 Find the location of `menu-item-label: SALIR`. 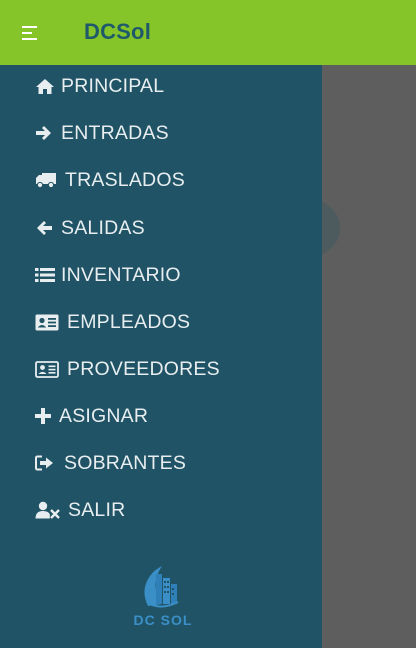

menu-item-label: SALIR is located at coordinates (97, 509).